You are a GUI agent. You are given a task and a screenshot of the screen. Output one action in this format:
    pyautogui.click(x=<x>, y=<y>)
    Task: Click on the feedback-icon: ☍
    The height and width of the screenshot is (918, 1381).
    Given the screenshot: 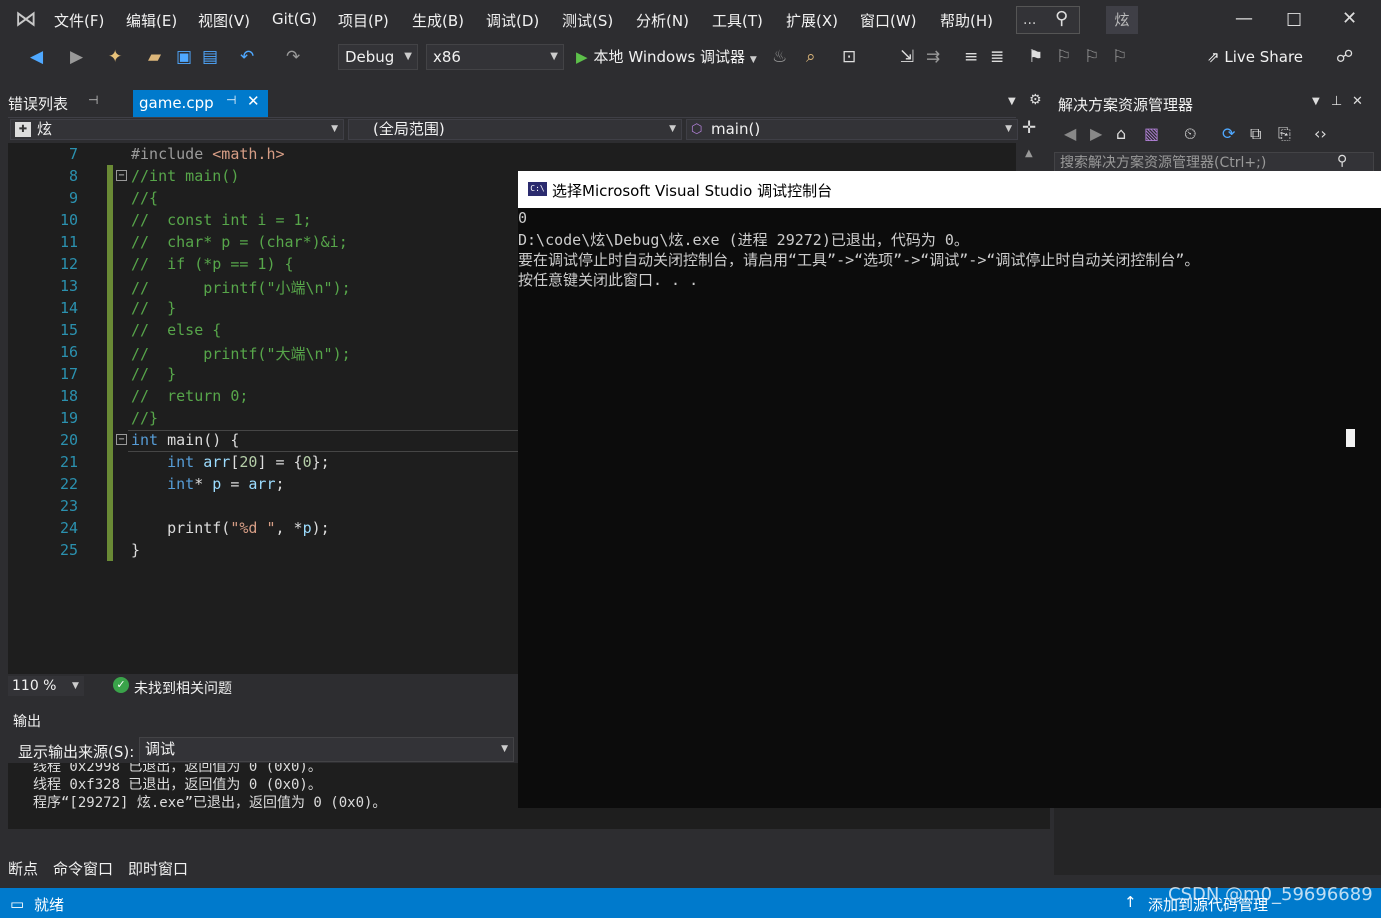 What is the action you would take?
    pyautogui.click(x=1344, y=57)
    